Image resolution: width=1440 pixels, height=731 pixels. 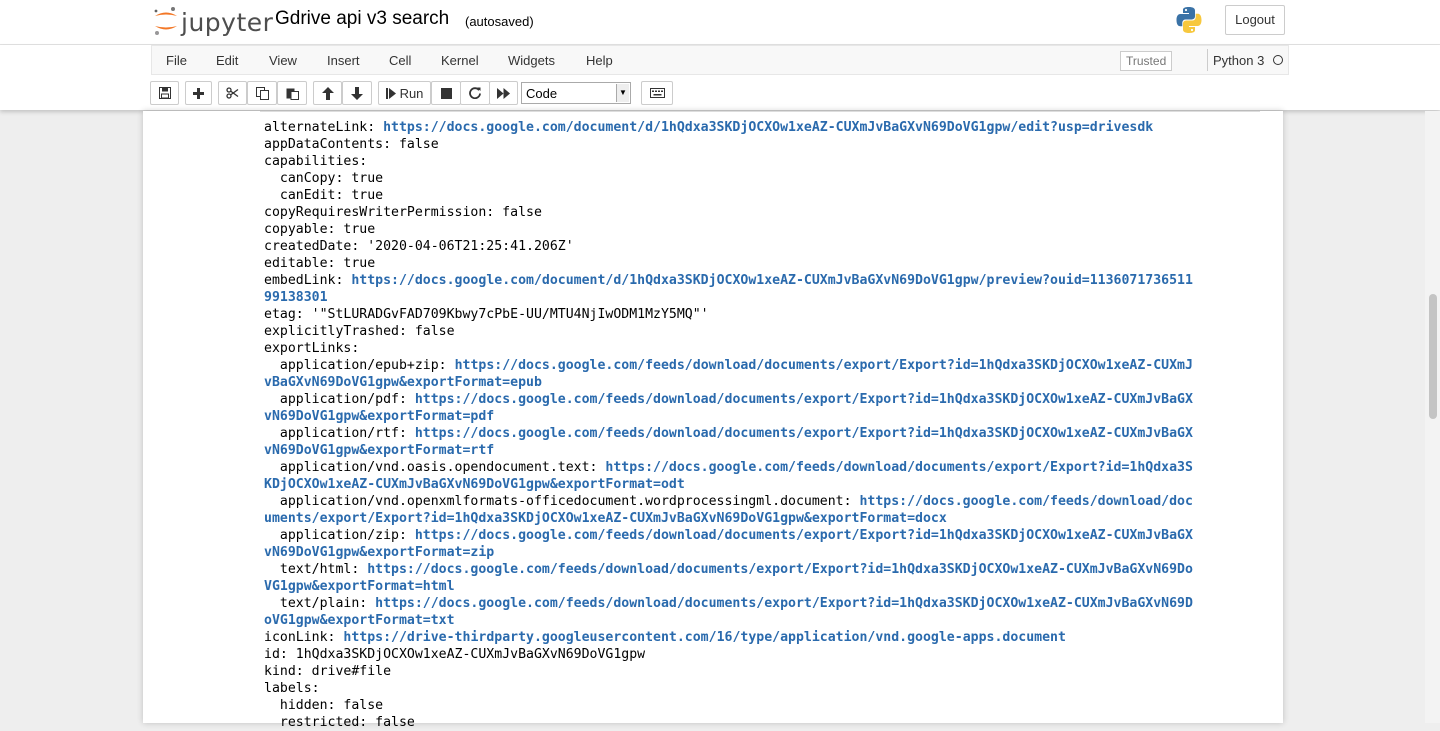 What do you see at coordinates (359, 331) in the screenshot?
I see `output-text: explicitlyTrashed: false` at bounding box center [359, 331].